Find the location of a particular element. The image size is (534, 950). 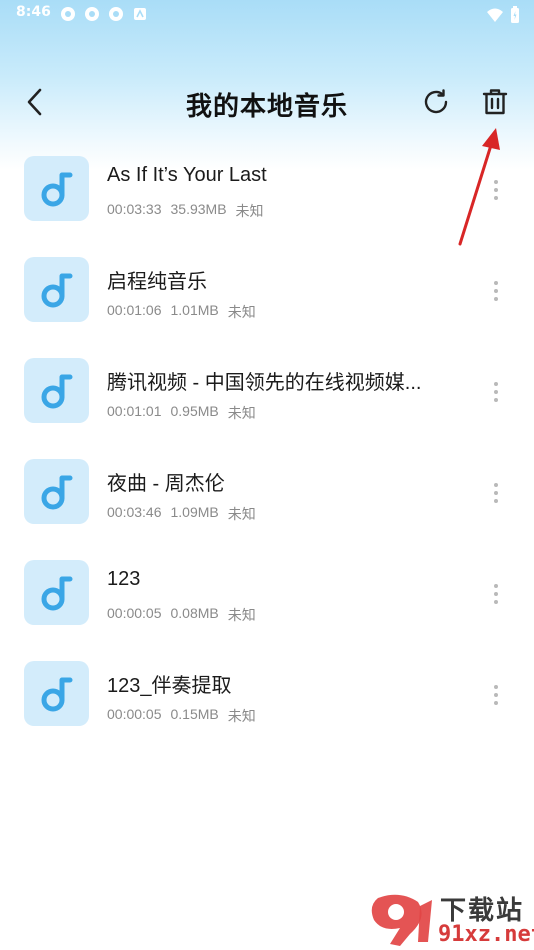

song-title: 夜曲 - 周杰伦 is located at coordinates (166, 484).